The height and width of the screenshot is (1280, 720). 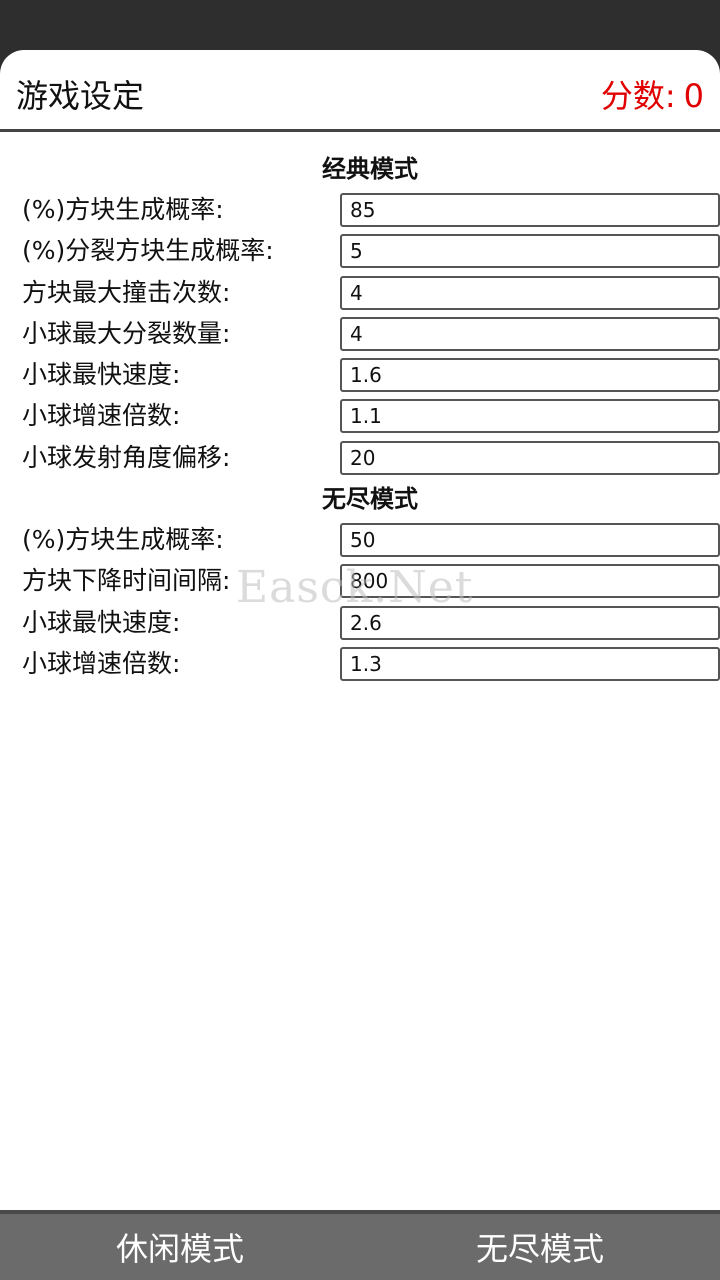 I want to click on bottom-bar: 休闲模式 无尽模式, so click(x=360, y=1245).